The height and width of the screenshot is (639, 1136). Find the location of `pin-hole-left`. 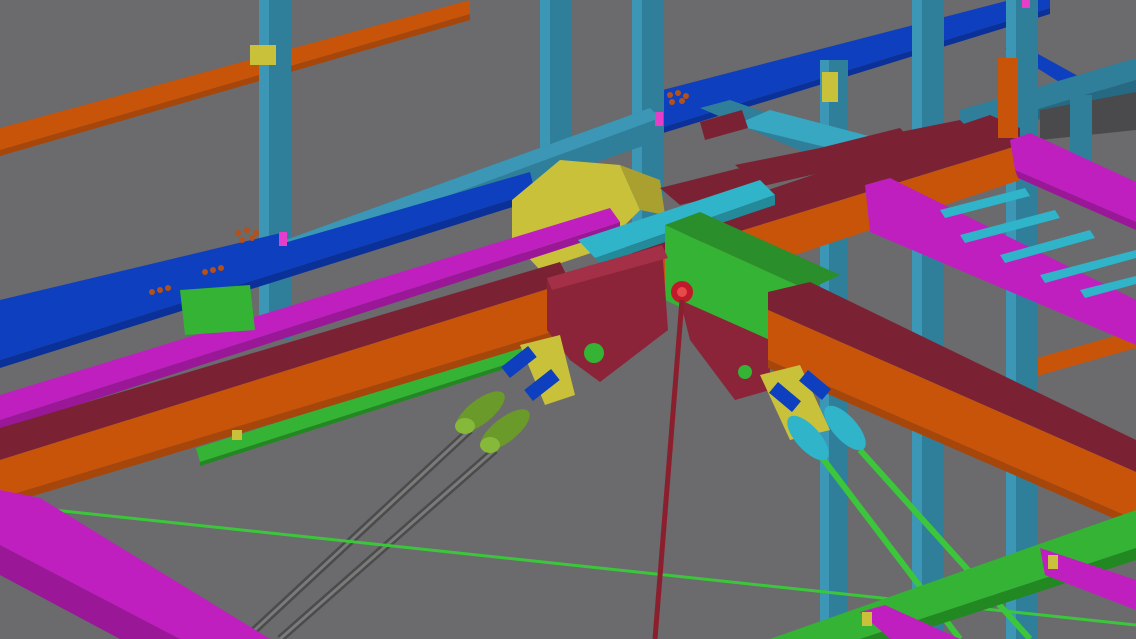

pin-hole-left is located at coordinates (594, 353).